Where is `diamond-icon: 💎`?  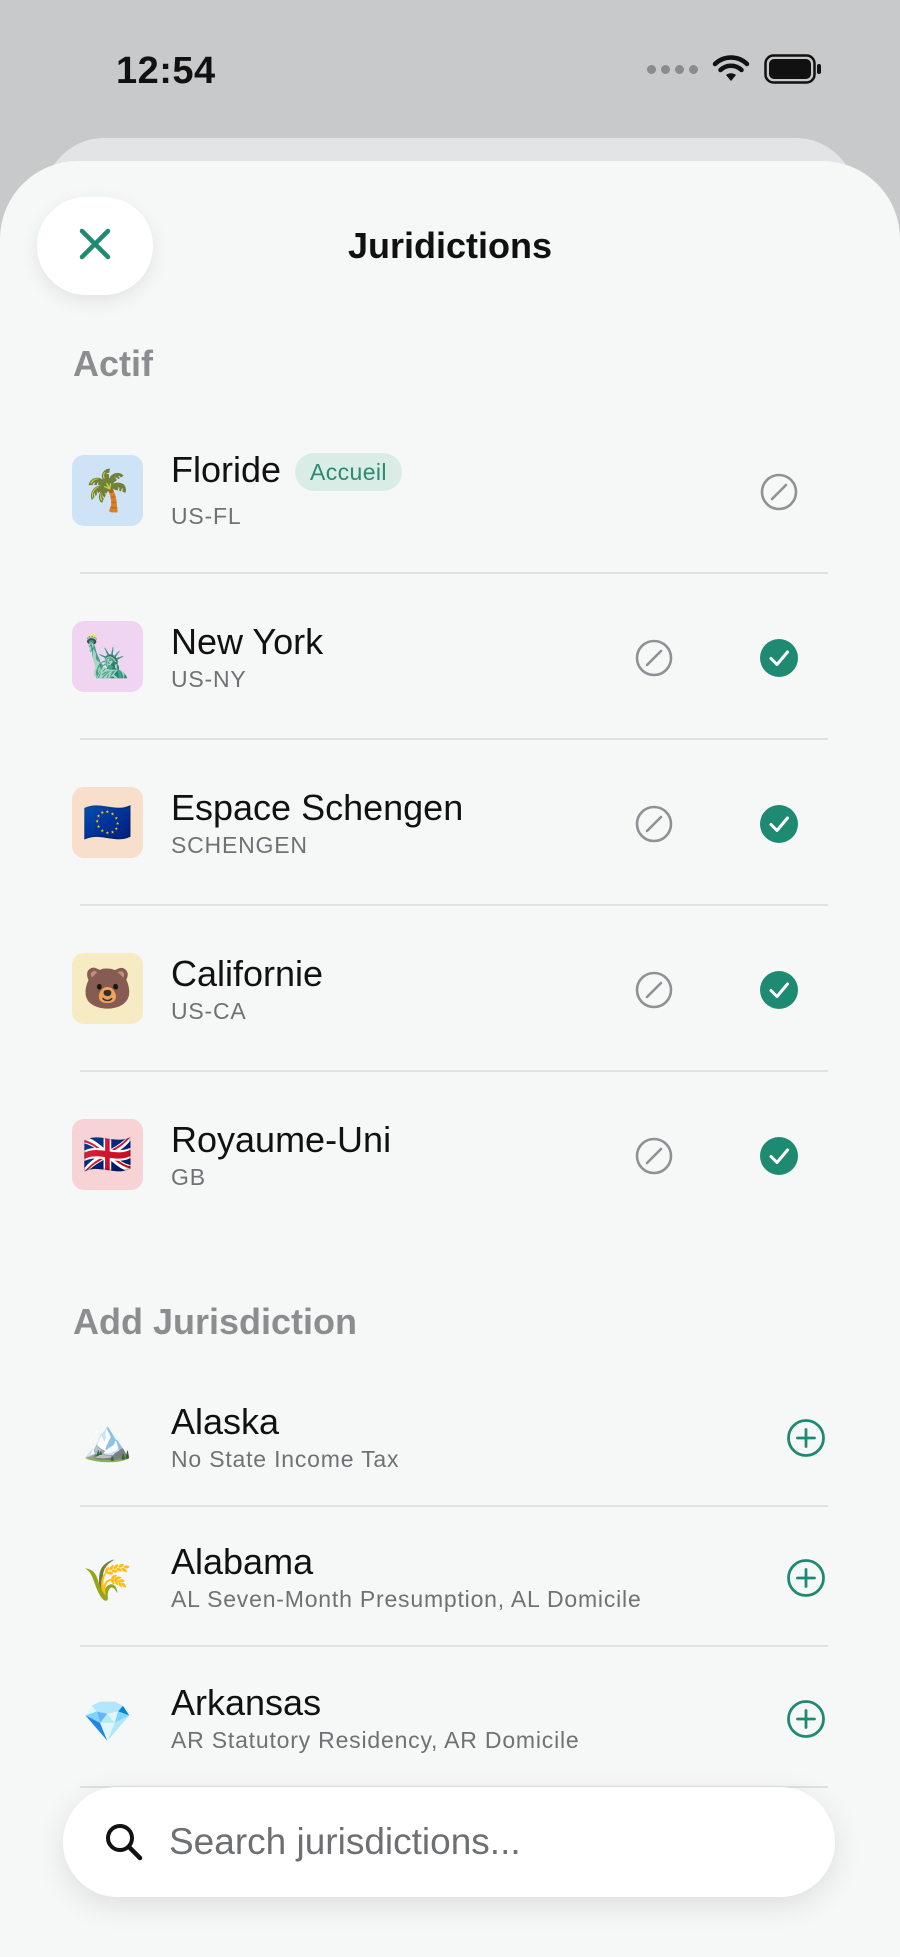
diamond-icon: 💎 is located at coordinates (107, 1721).